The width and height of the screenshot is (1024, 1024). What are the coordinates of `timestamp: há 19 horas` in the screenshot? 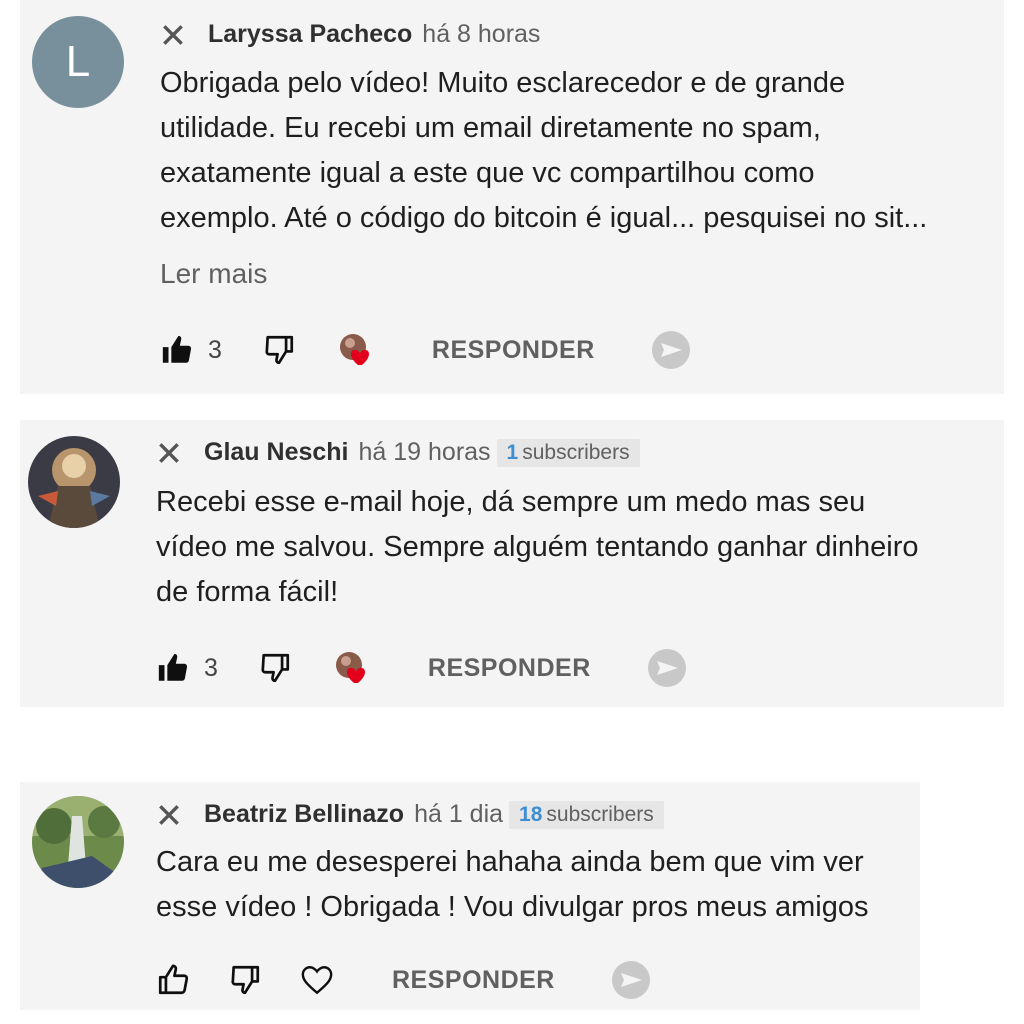 It's located at (425, 452).